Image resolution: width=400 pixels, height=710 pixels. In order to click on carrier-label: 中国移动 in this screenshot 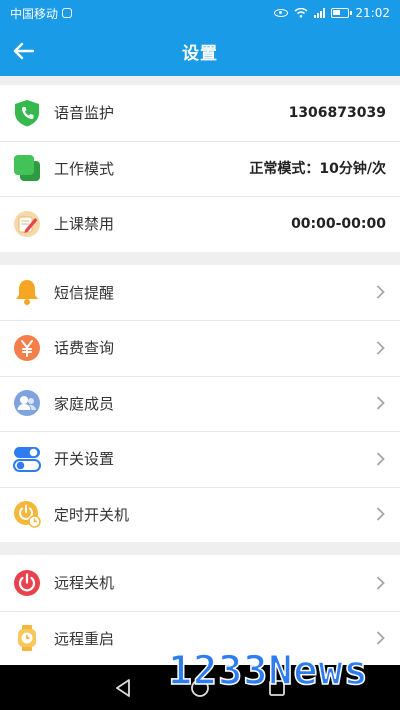, I will do `click(34, 13)`.